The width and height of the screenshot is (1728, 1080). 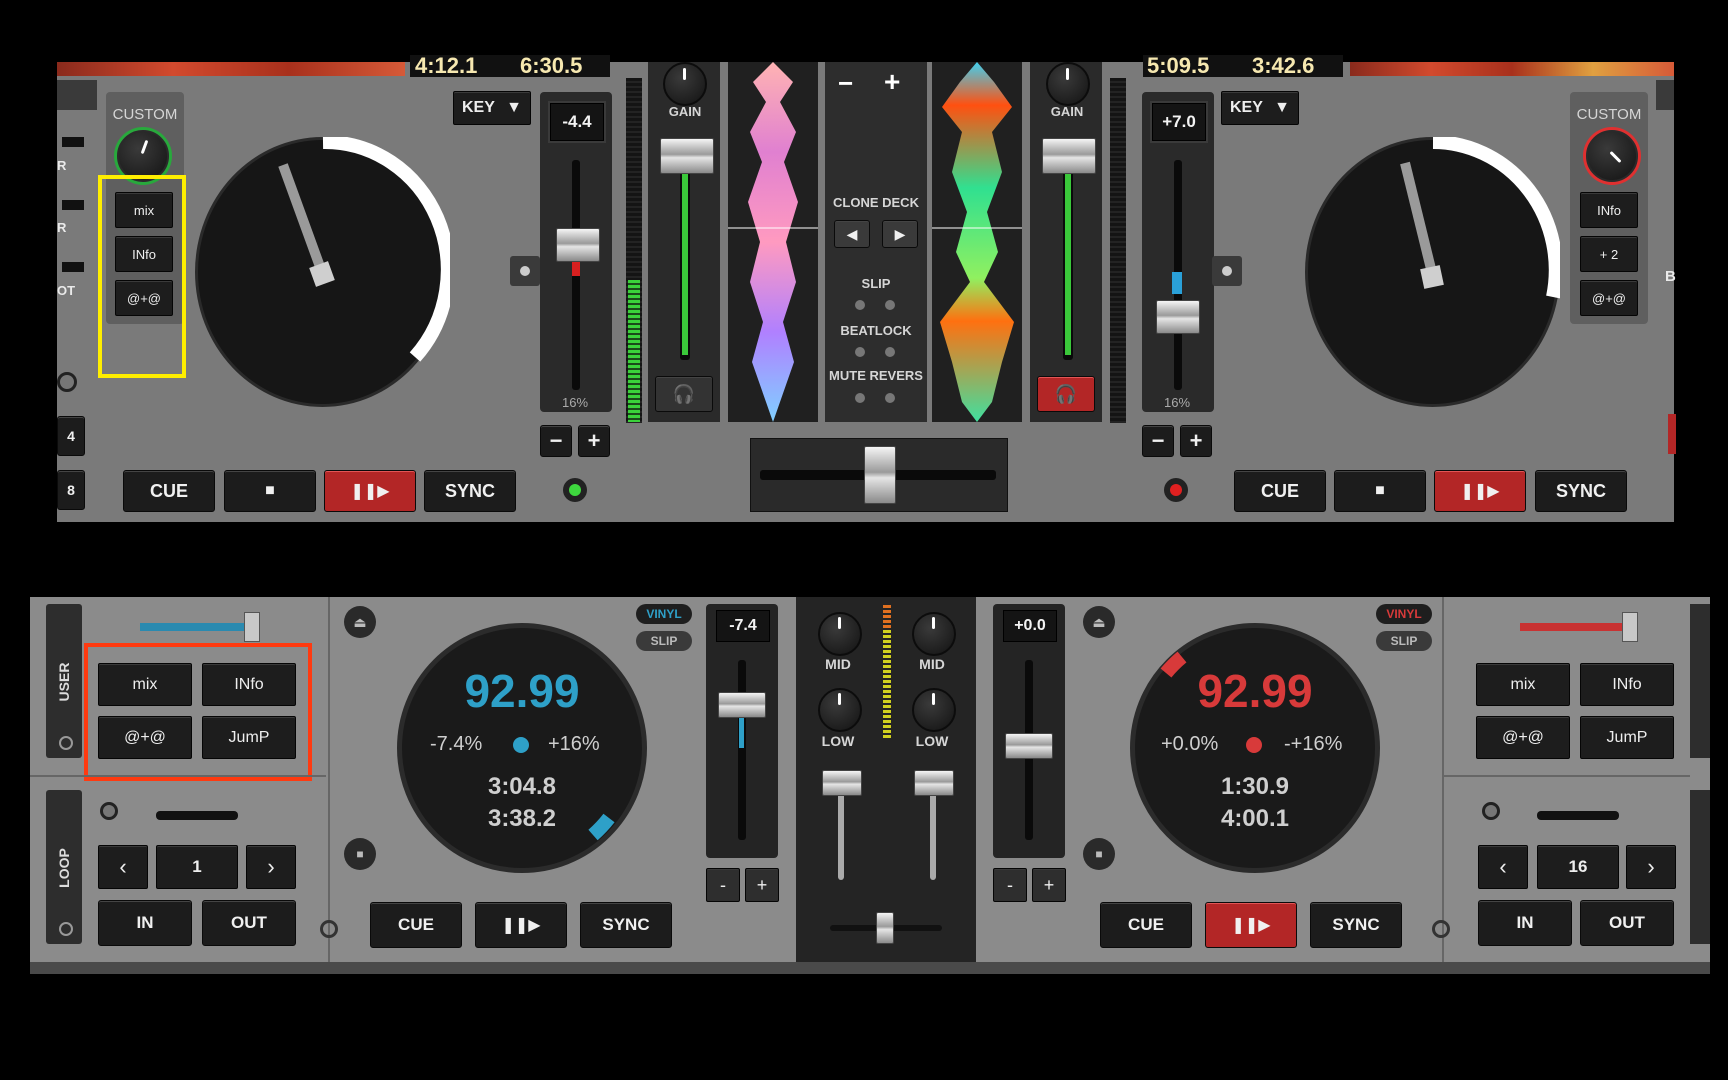 What do you see at coordinates (109, 811) in the screenshot?
I see `left-loop-led` at bounding box center [109, 811].